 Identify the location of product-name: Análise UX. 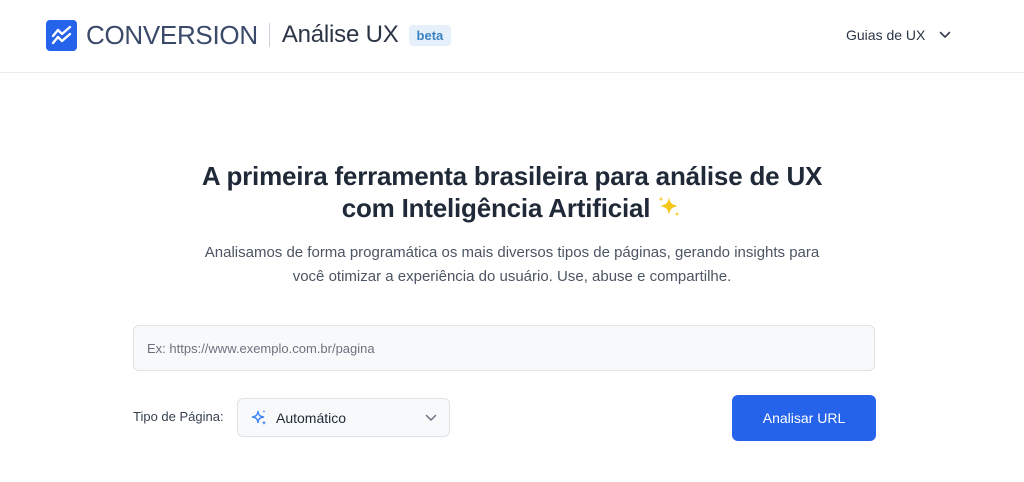
(340, 34).